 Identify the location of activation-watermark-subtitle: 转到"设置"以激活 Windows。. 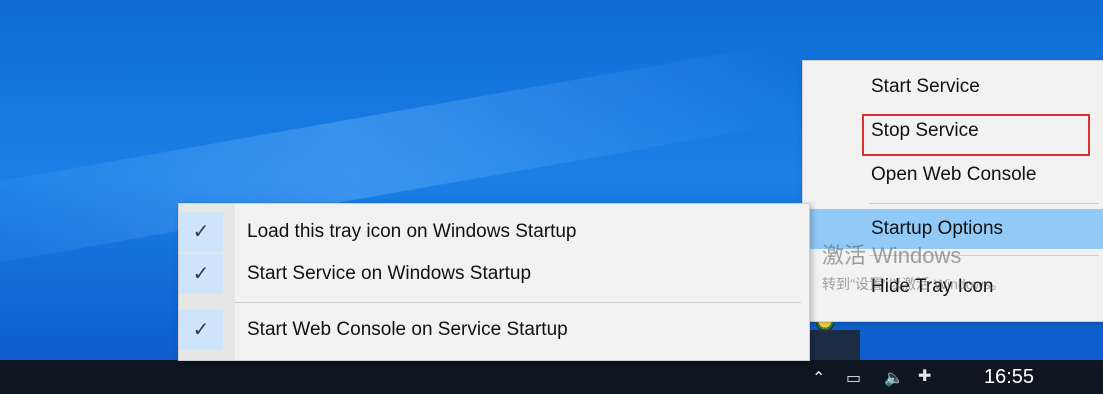
(913, 284).